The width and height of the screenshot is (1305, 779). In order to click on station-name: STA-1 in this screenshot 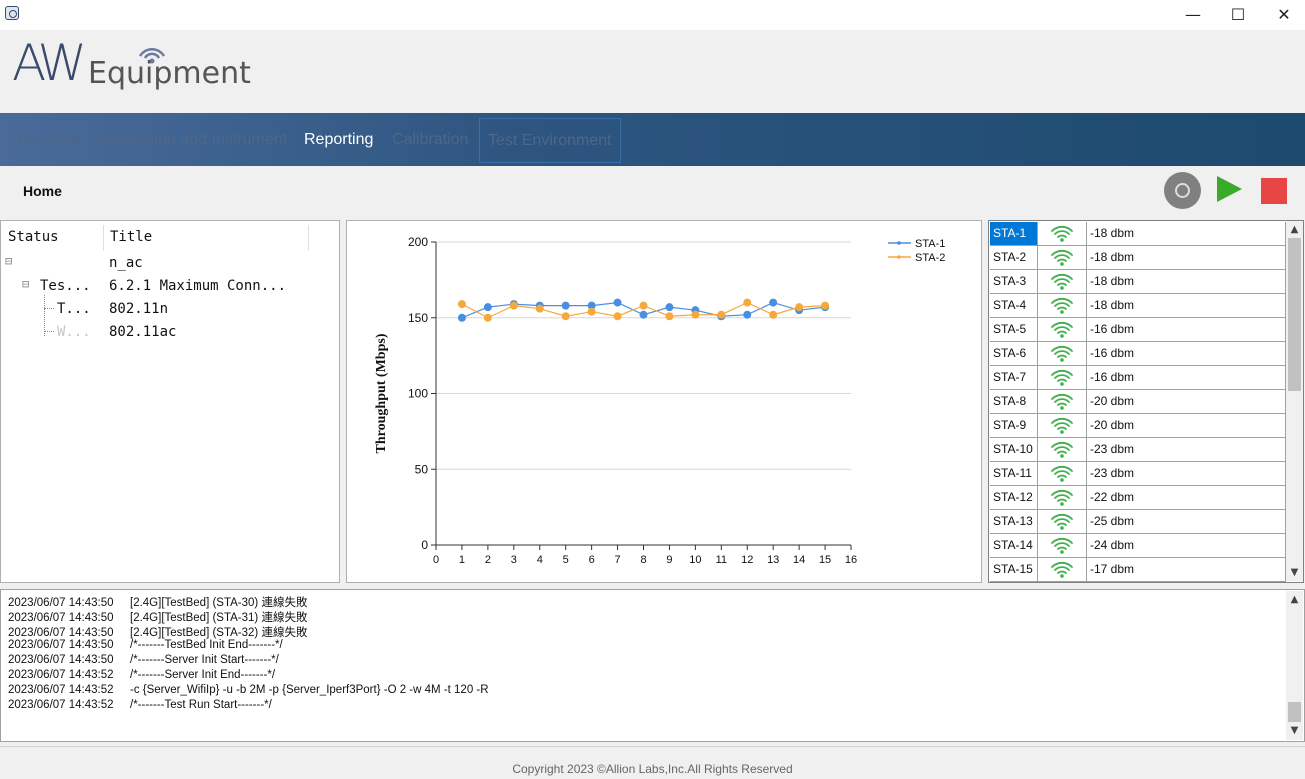, I will do `click(1014, 234)`.